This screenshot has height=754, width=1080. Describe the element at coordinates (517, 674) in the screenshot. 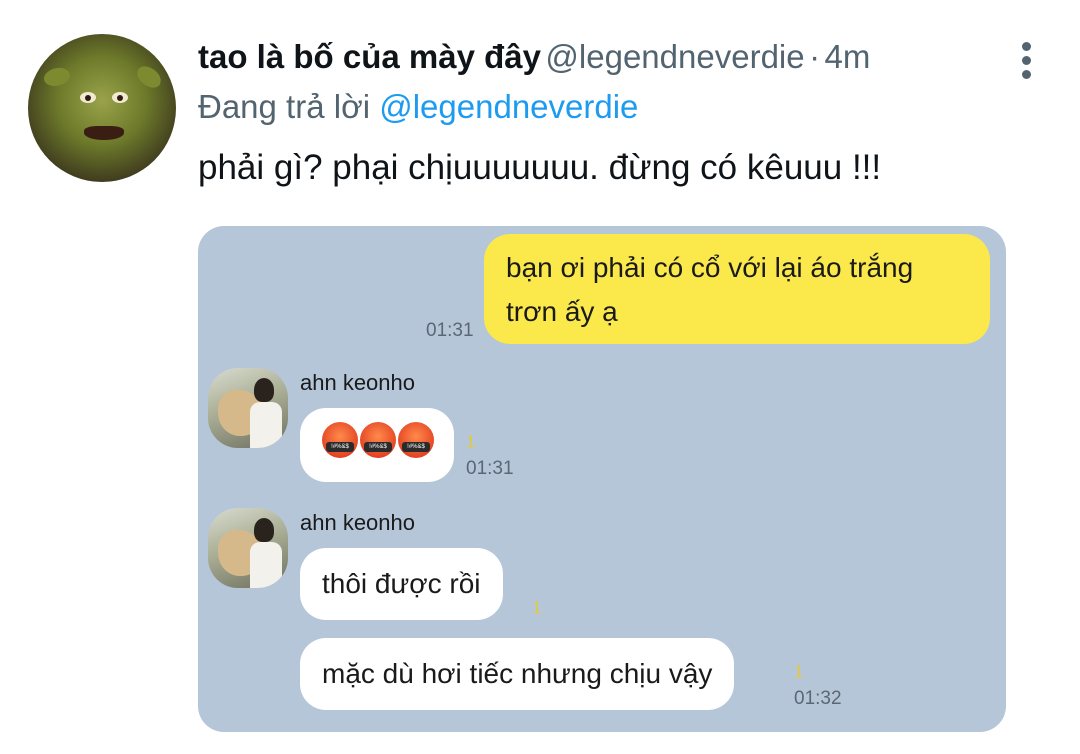

I see `chat-bubble-incoming: mặc dù hơi tiếc nhưng chịu vậy` at that location.